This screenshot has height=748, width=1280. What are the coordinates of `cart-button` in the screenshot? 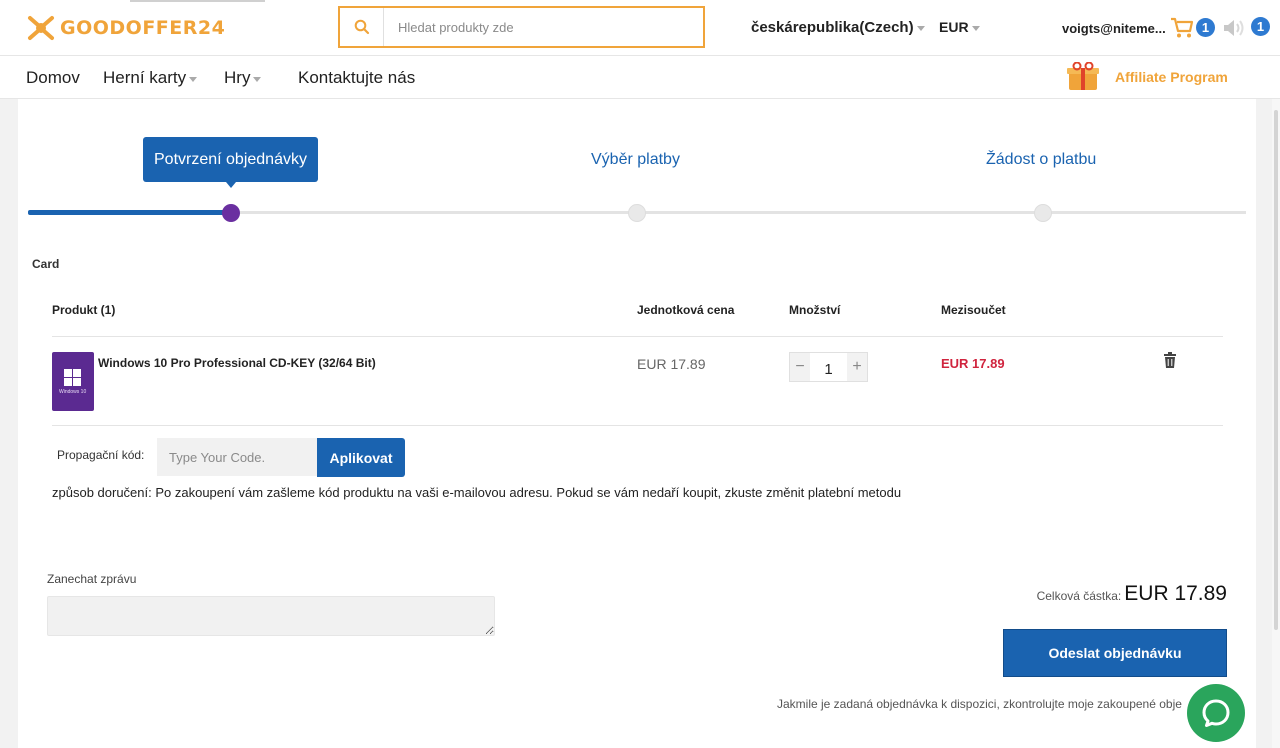 It's located at (1182, 30).